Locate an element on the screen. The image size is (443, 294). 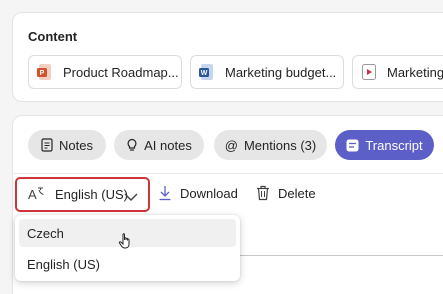
word-file-icon: W is located at coordinates (207, 72).